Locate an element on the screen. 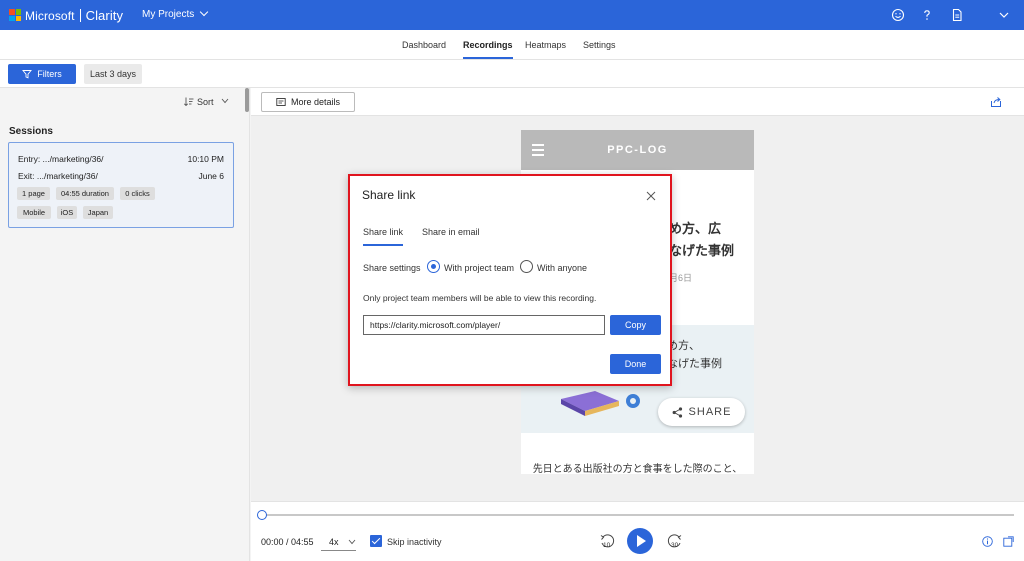  done-button: Done is located at coordinates (635, 364).